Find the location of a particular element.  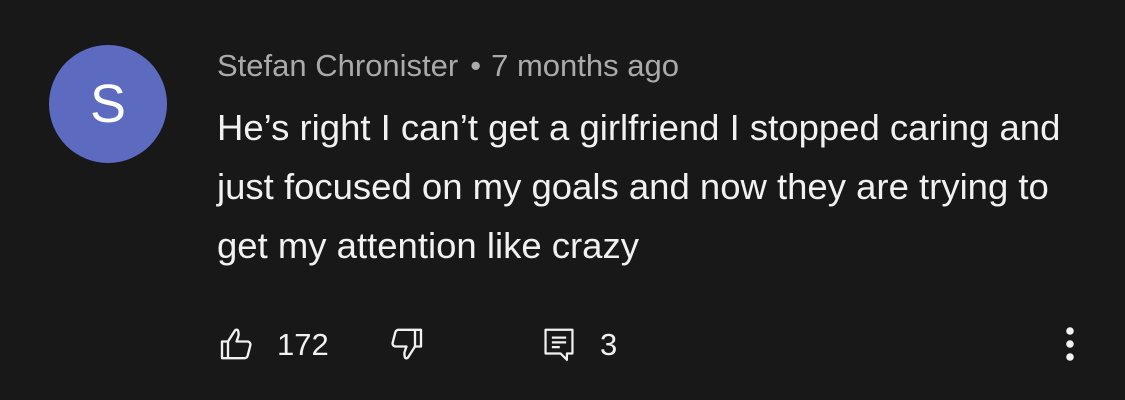

comment-icon is located at coordinates (559, 344).